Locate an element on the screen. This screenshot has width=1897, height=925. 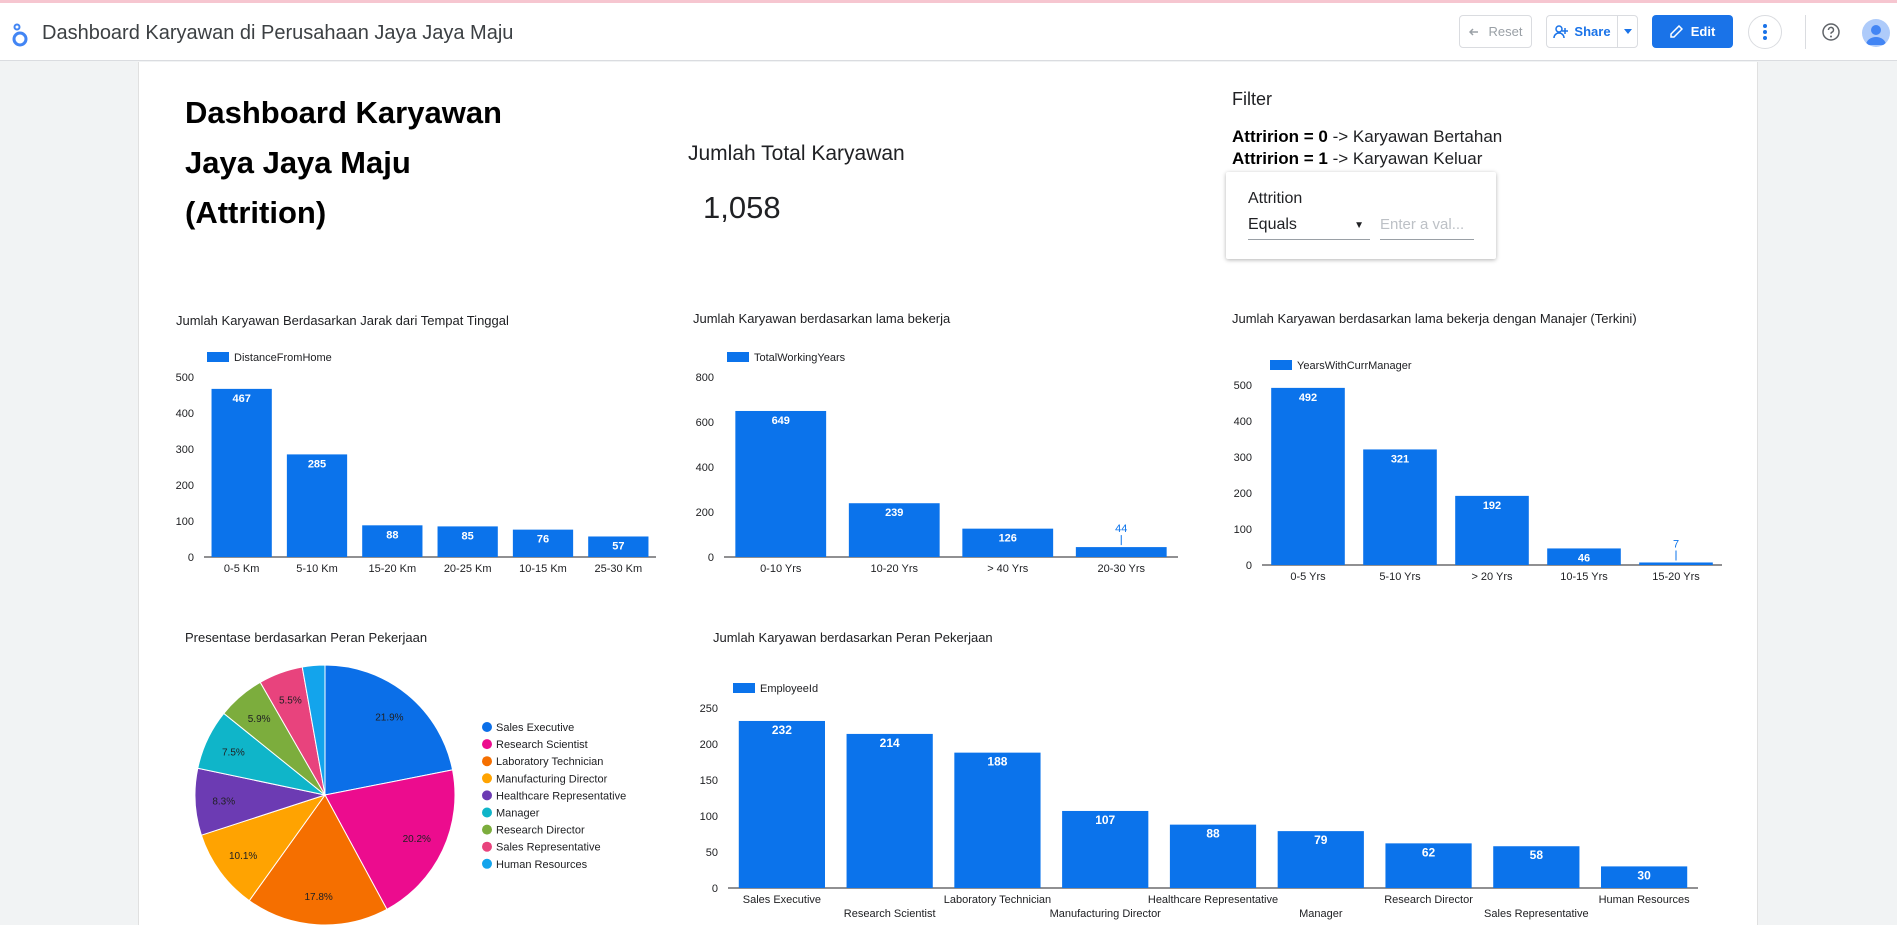
y-tick-label: 50 is located at coordinates (712, 853).